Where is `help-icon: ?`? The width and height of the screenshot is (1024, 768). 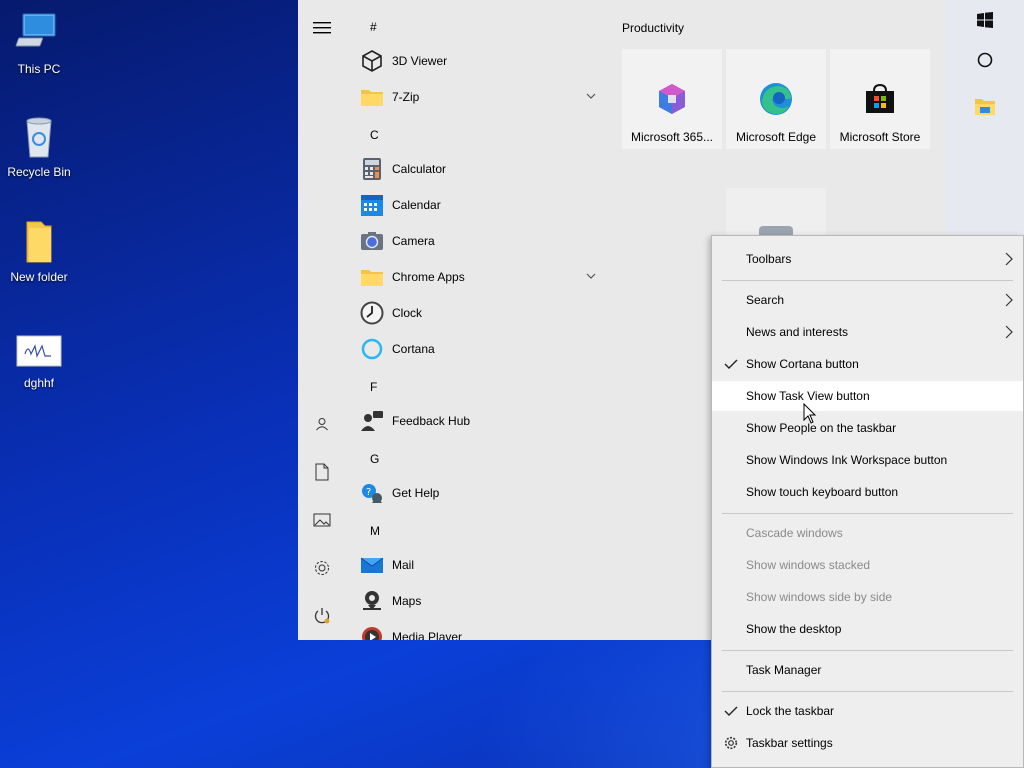 help-icon: ? is located at coordinates (372, 493).